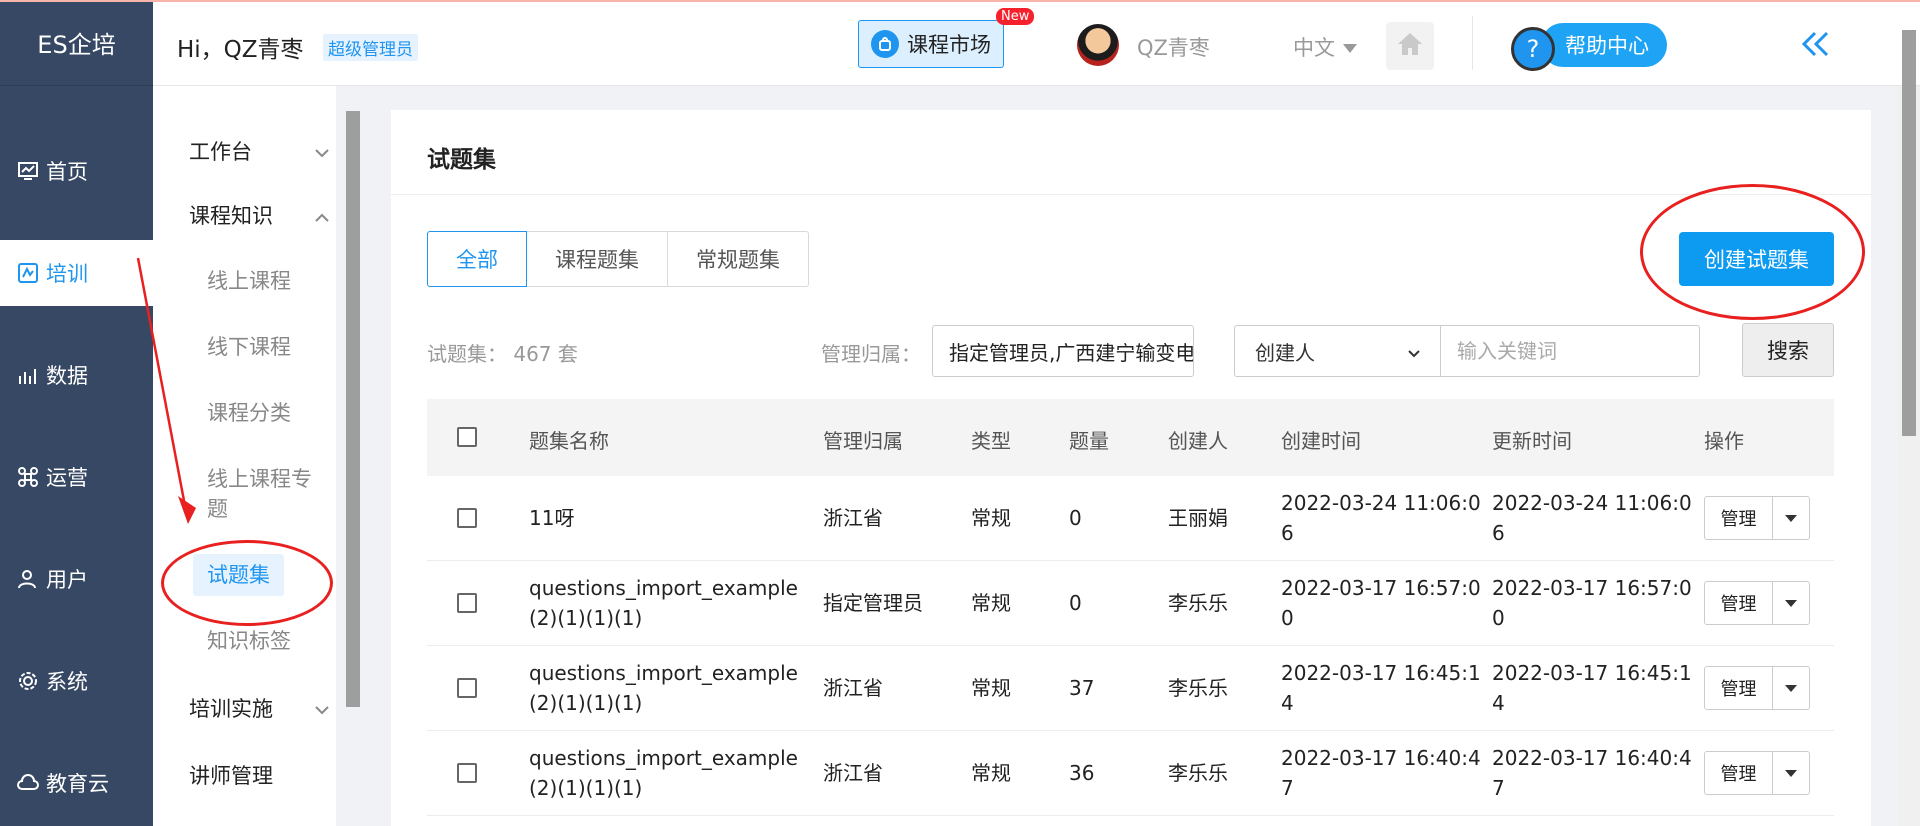 The image size is (1920, 826). Describe the element at coordinates (873, 603) in the screenshot. I see `owner-cell: 指定管理员` at that location.